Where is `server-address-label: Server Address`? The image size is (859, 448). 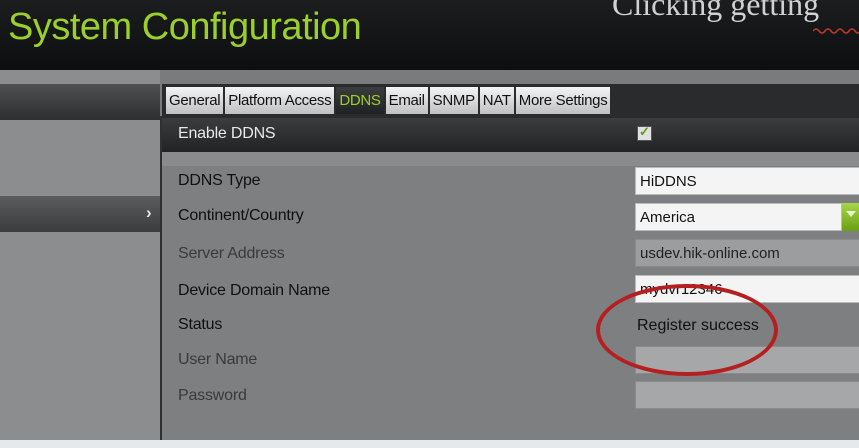
server-address-label: Server Address is located at coordinates (231, 253).